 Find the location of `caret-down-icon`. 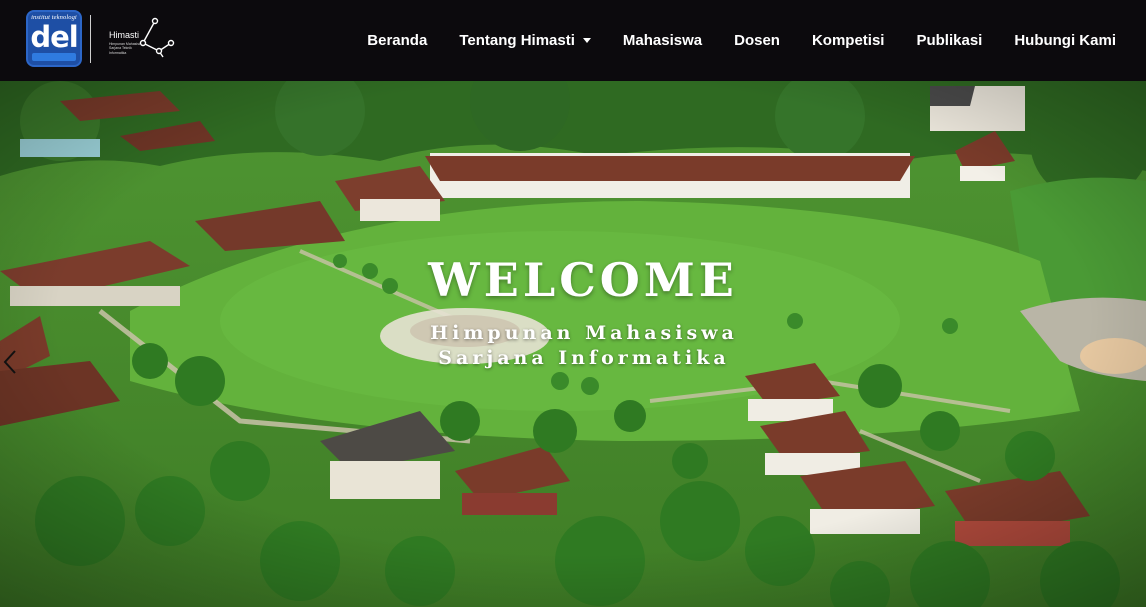

caret-down-icon is located at coordinates (586, 40).